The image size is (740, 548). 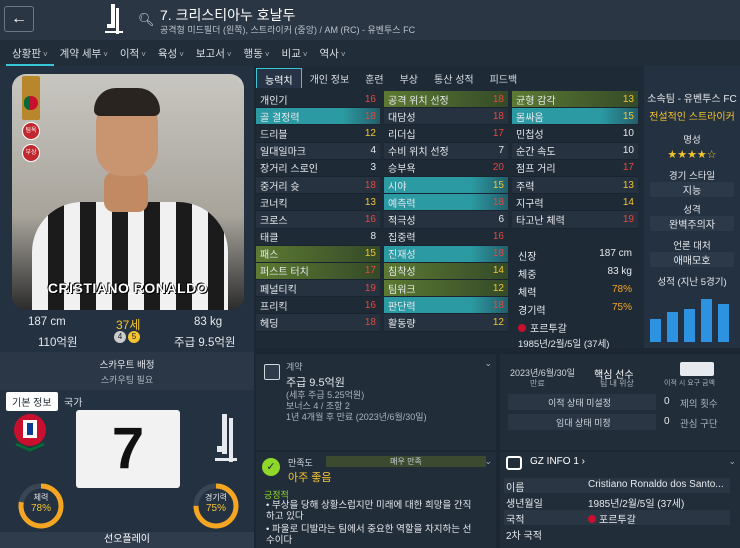 I want to click on attribute-row: 집중력 16, so click(x=446, y=237).